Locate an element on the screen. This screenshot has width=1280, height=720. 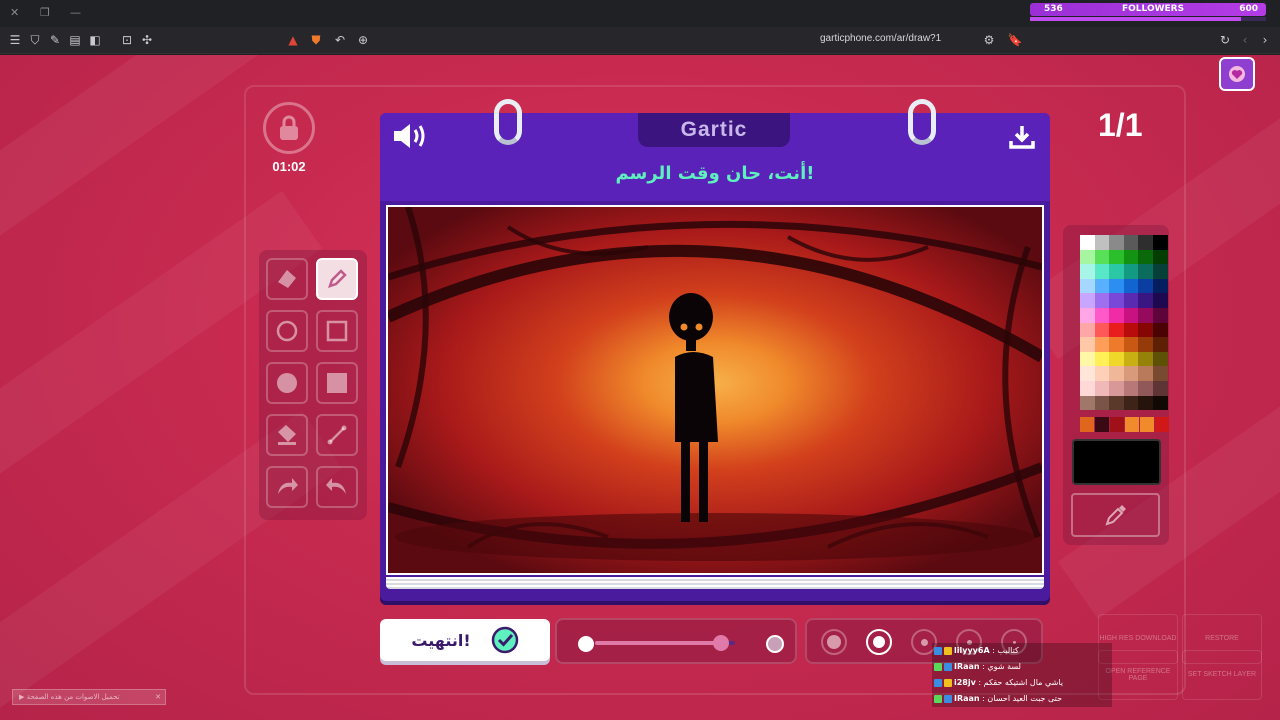
rectangle-tool is located at coordinates (337, 331).